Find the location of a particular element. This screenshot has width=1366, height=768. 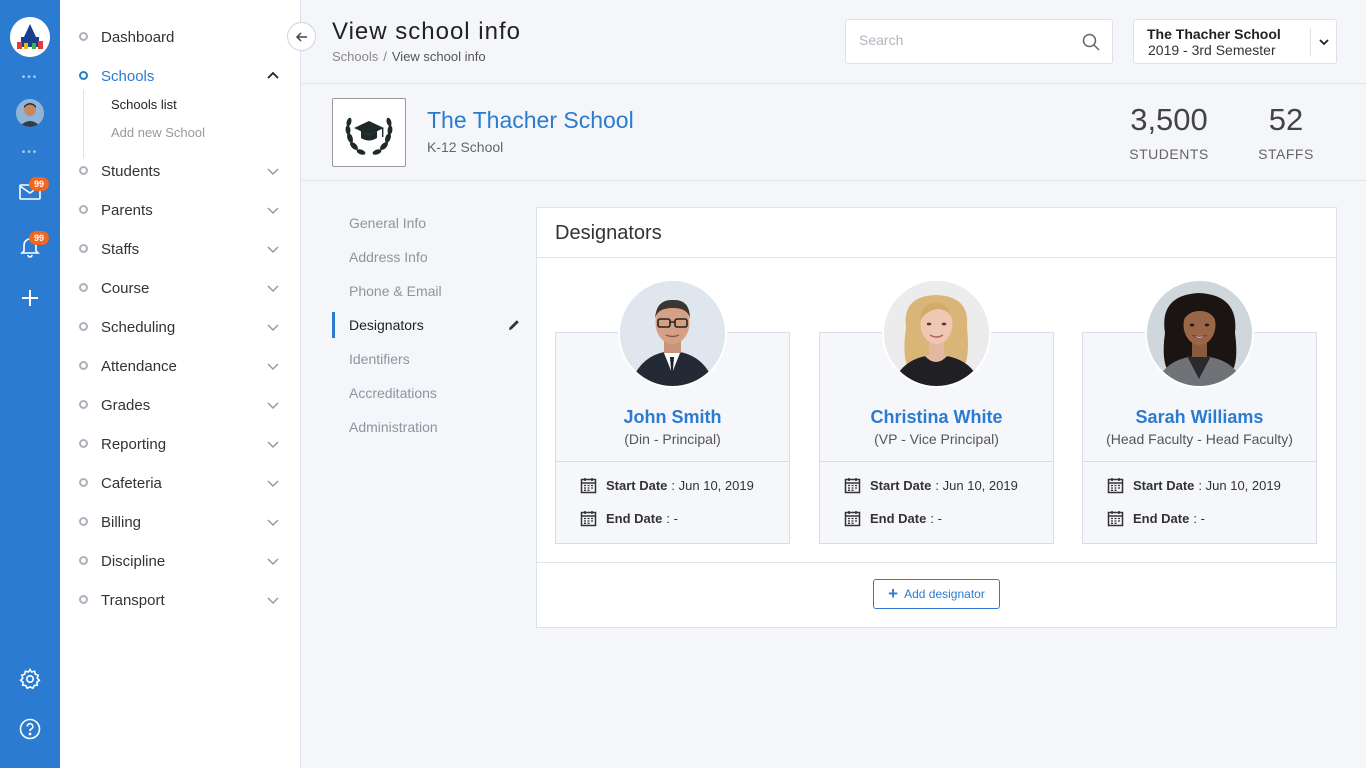

help-icon is located at coordinates (30, 729).